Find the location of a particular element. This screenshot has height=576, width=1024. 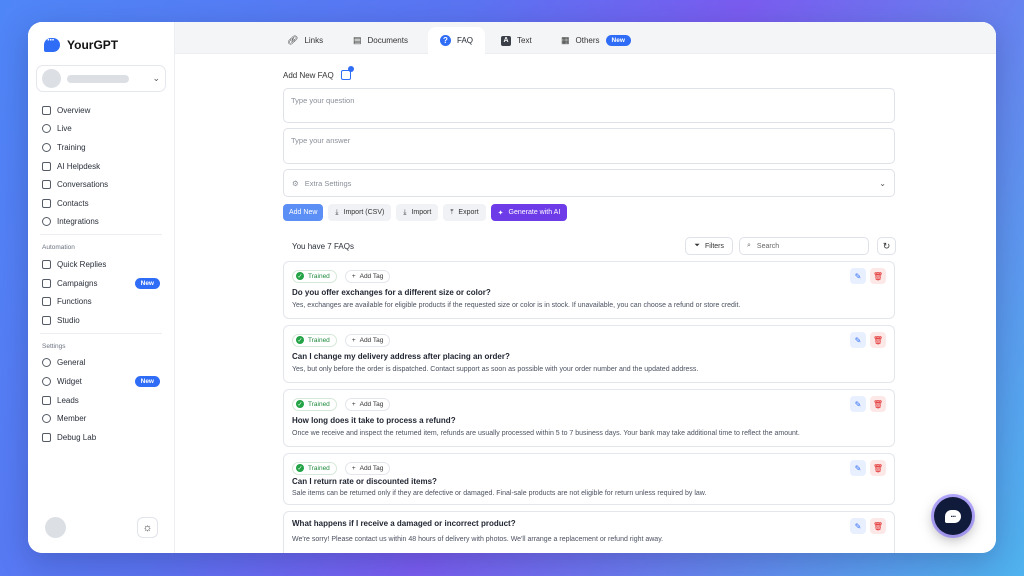

button-label: Add New is located at coordinates (303, 212).